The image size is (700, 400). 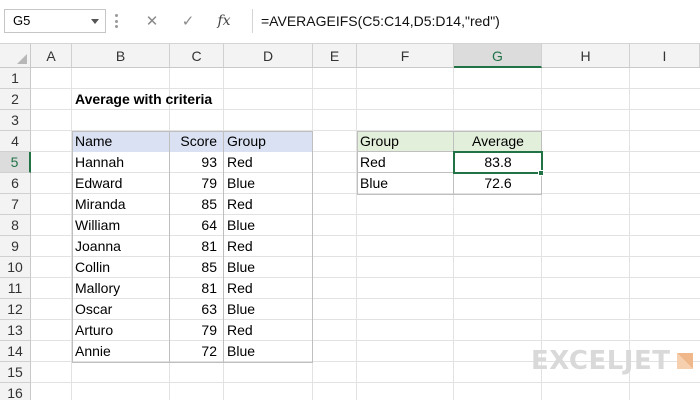 I want to click on select-all-button, so click(x=15, y=56).